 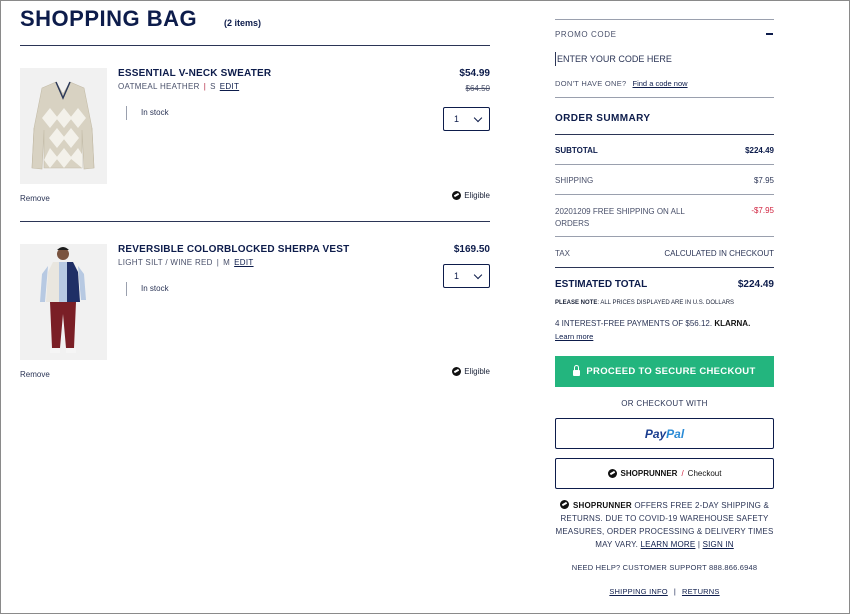 What do you see at coordinates (762, 210) in the screenshot?
I see `promo-discount-value: -$7.95` at bounding box center [762, 210].